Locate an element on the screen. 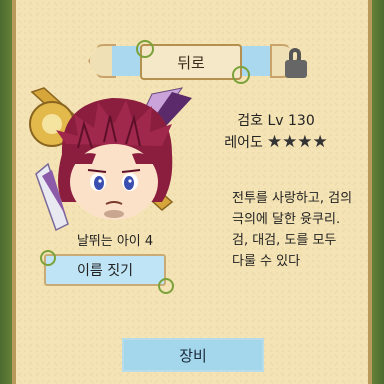 The width and height of the screenshot is (384, 384). back-button-label: 뒤로 is located at coordinates (191, 62).